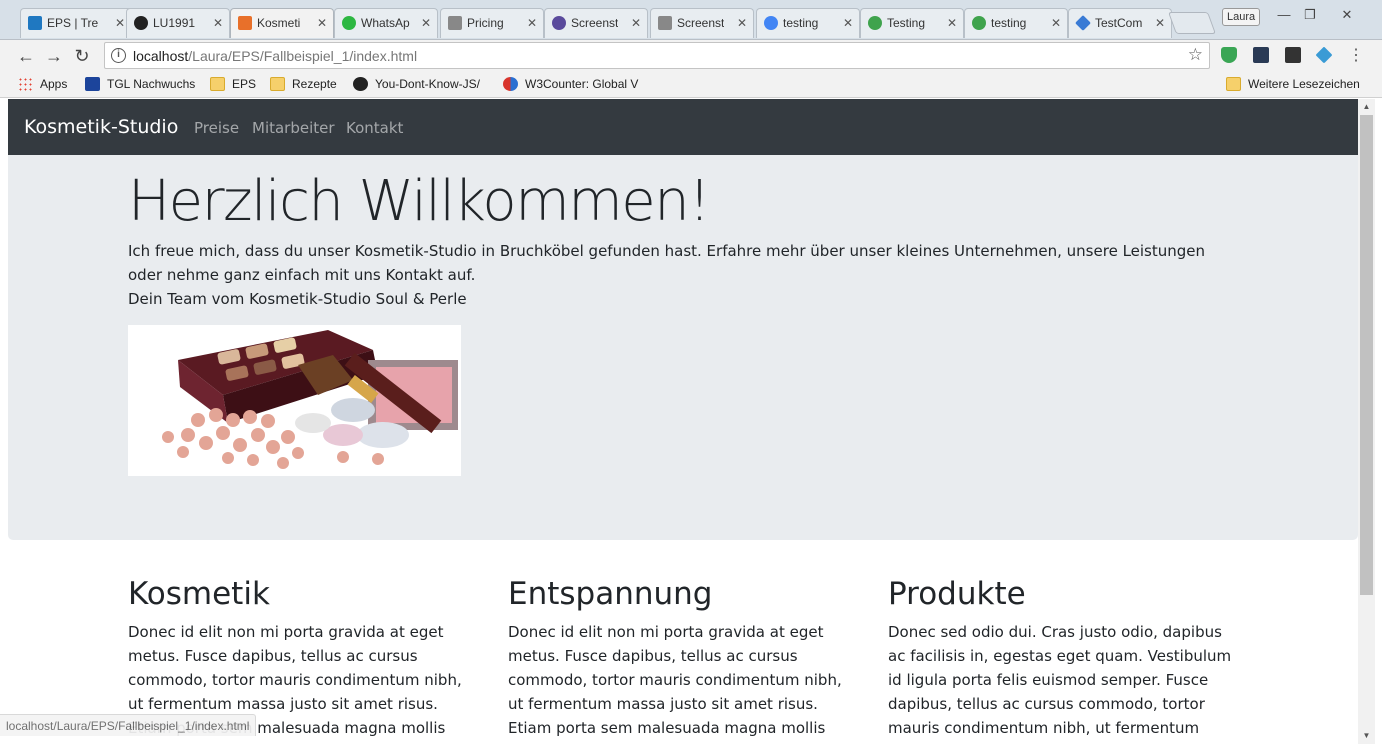  I want to click on tab-title: Kosmeti, so click(279, 23).